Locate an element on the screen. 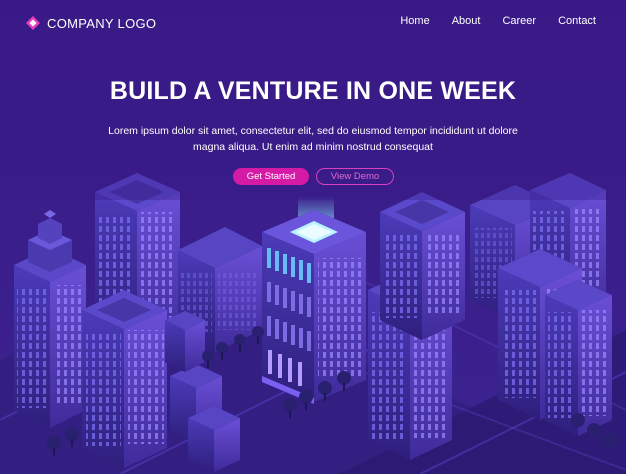 Image resolution: width=626 pixels, height=474 pixels. main-nav: Home About Career Contact is located at coordinates (498, 21).